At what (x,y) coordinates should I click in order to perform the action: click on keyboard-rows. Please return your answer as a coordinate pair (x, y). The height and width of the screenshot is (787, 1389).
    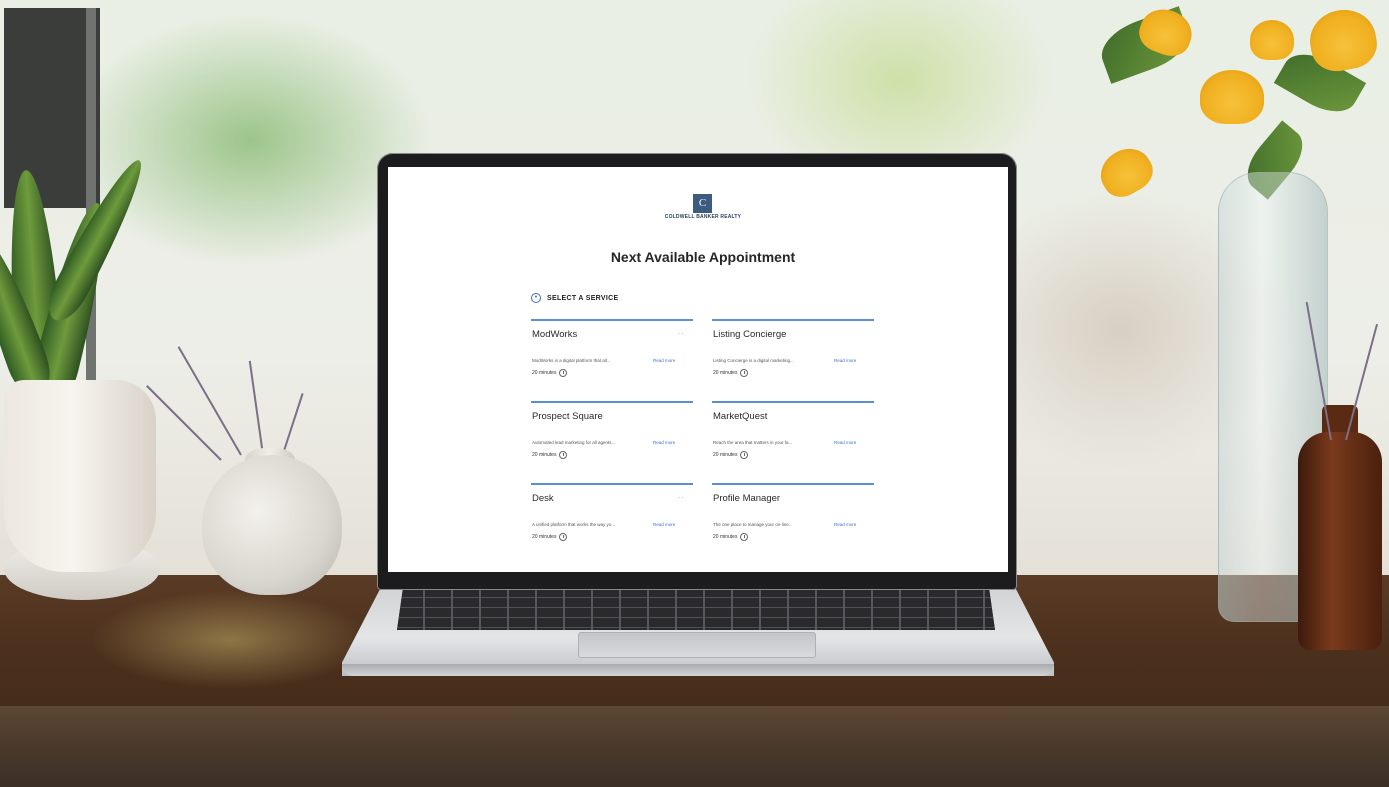
    Looking at the image, I should click on (696, 609).